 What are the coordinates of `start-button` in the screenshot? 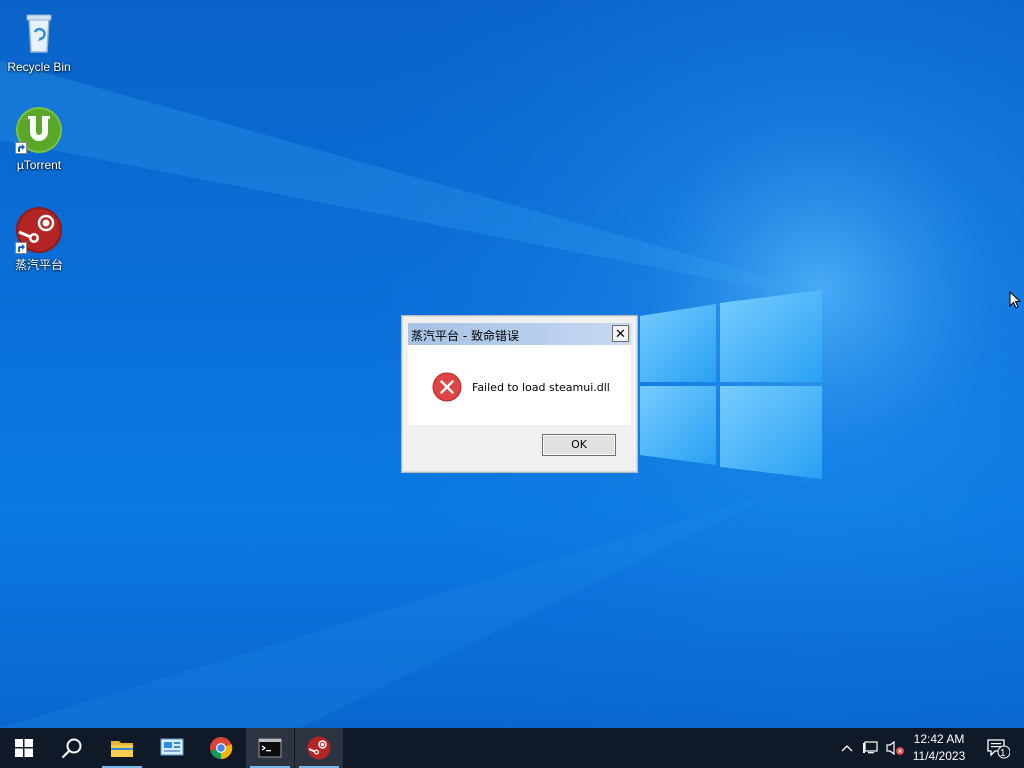 It's located at (24, 748).